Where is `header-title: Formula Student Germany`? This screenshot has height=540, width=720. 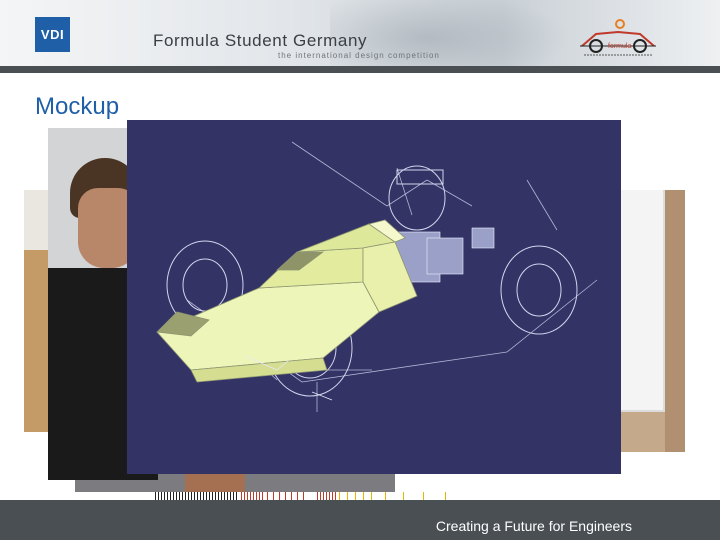 header-title: Formula Student Germany is located at coordinates (260, 40).